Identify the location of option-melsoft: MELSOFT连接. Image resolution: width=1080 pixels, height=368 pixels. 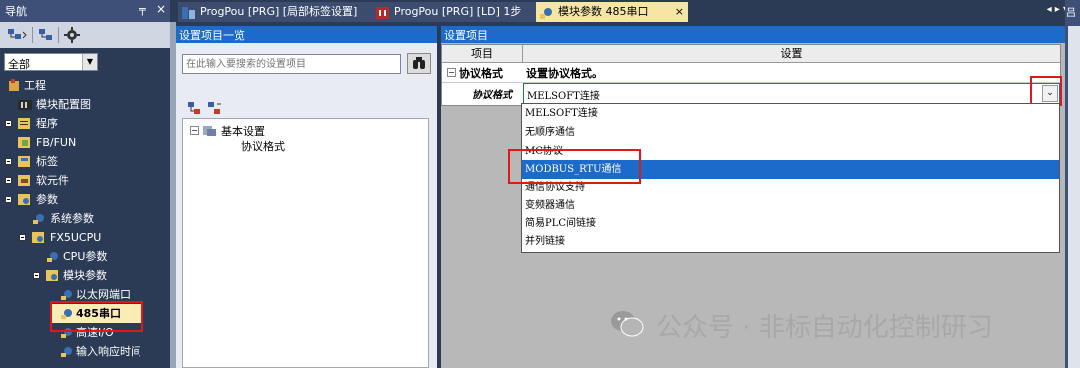
(790, 113).